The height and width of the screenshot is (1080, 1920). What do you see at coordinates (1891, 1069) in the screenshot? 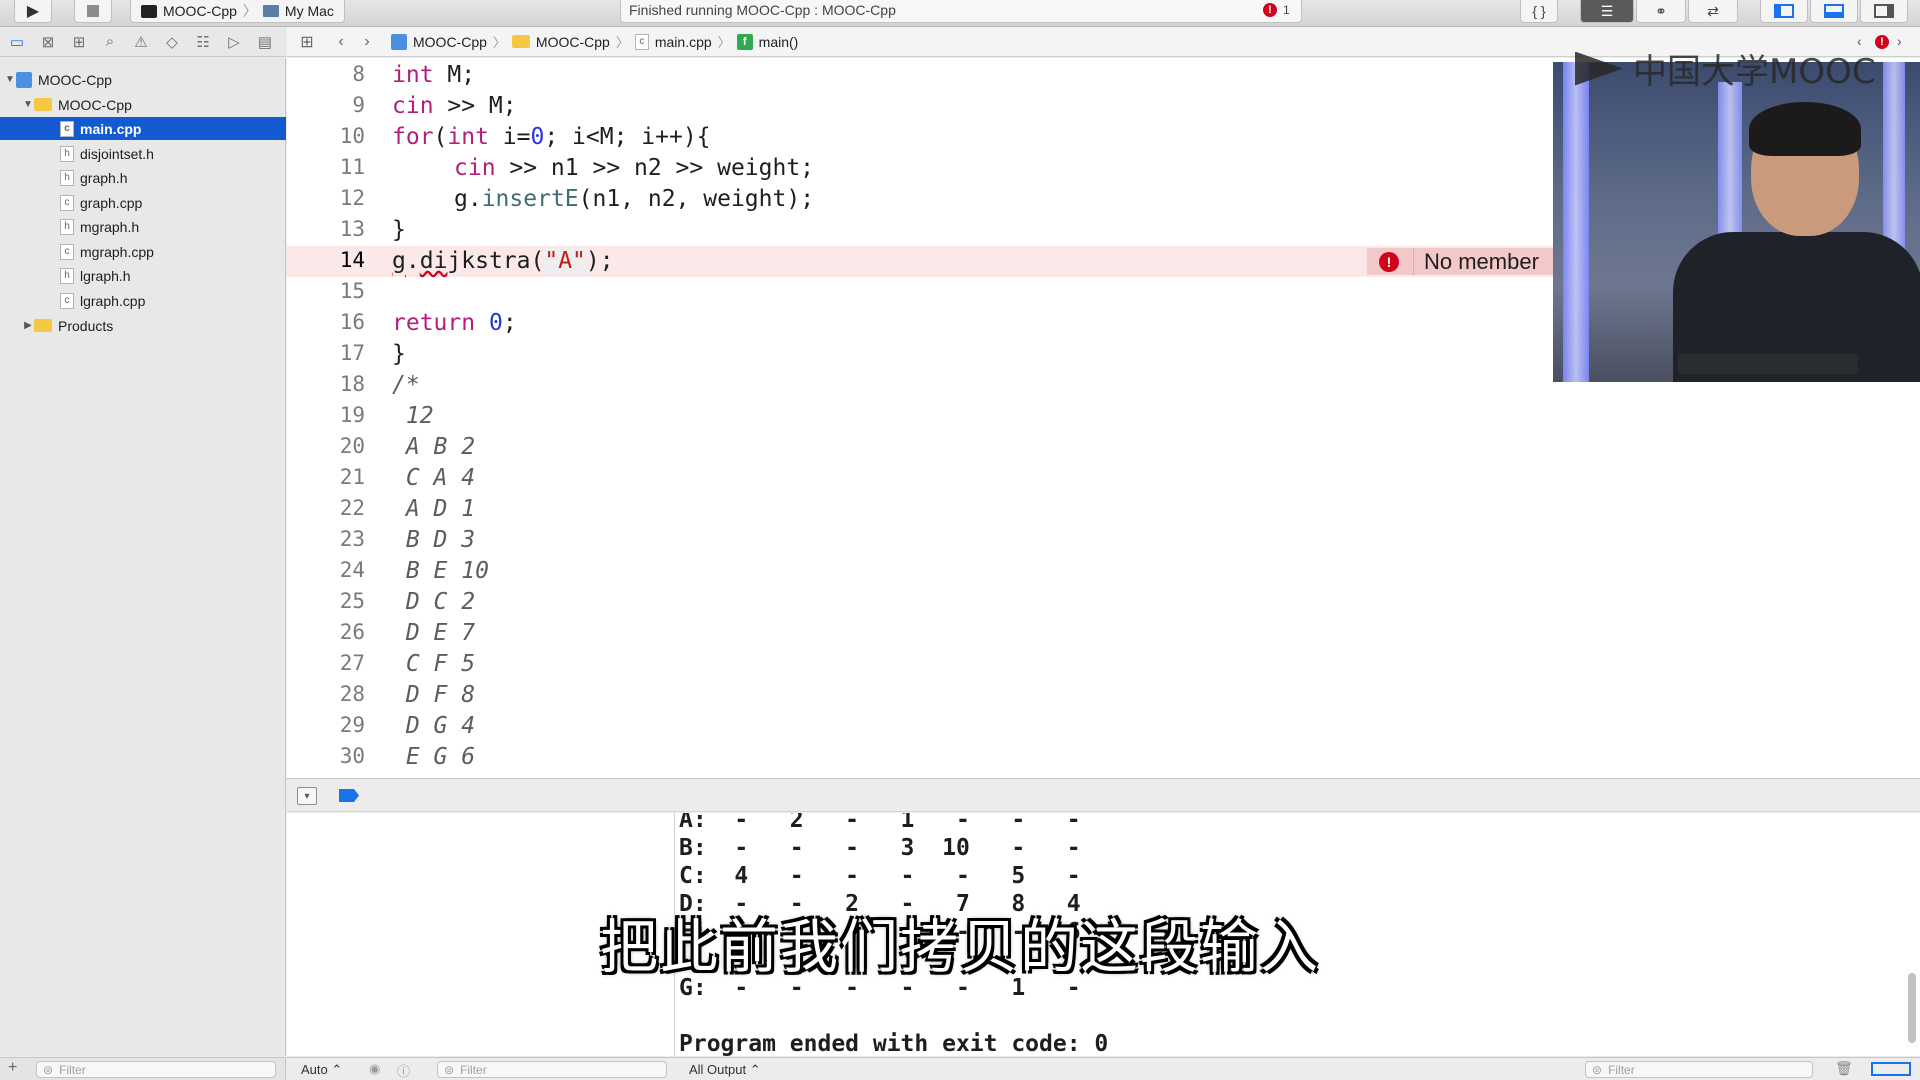
I see `split-view-icon` at bounding box center [1891, 1069].